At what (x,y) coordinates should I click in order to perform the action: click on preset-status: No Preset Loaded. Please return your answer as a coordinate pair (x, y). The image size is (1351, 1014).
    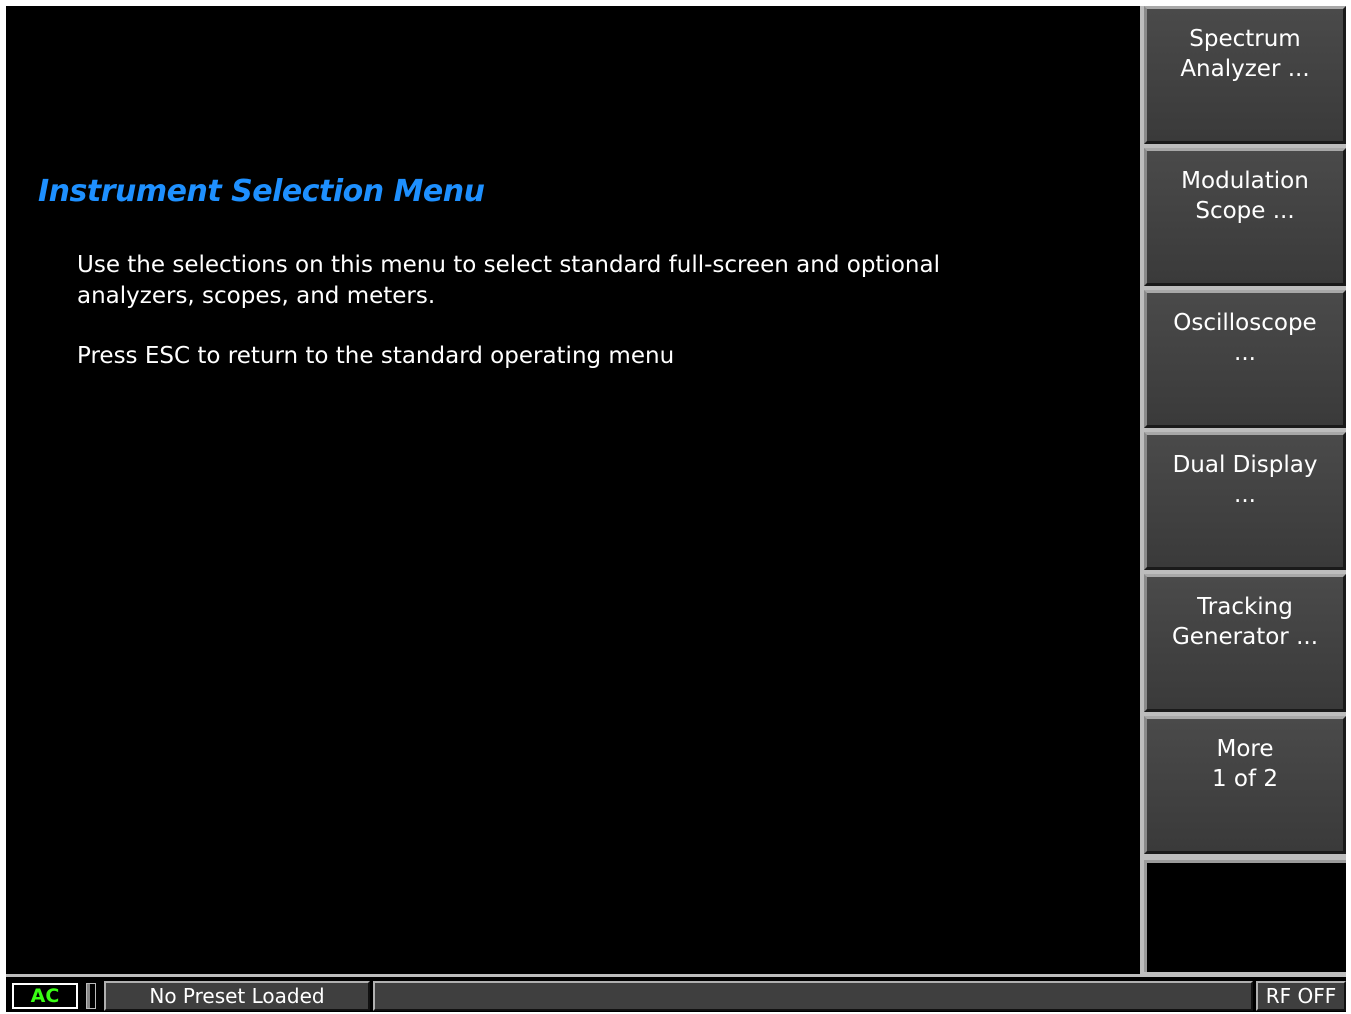
    Looking at the image, I should click on (237, 996).